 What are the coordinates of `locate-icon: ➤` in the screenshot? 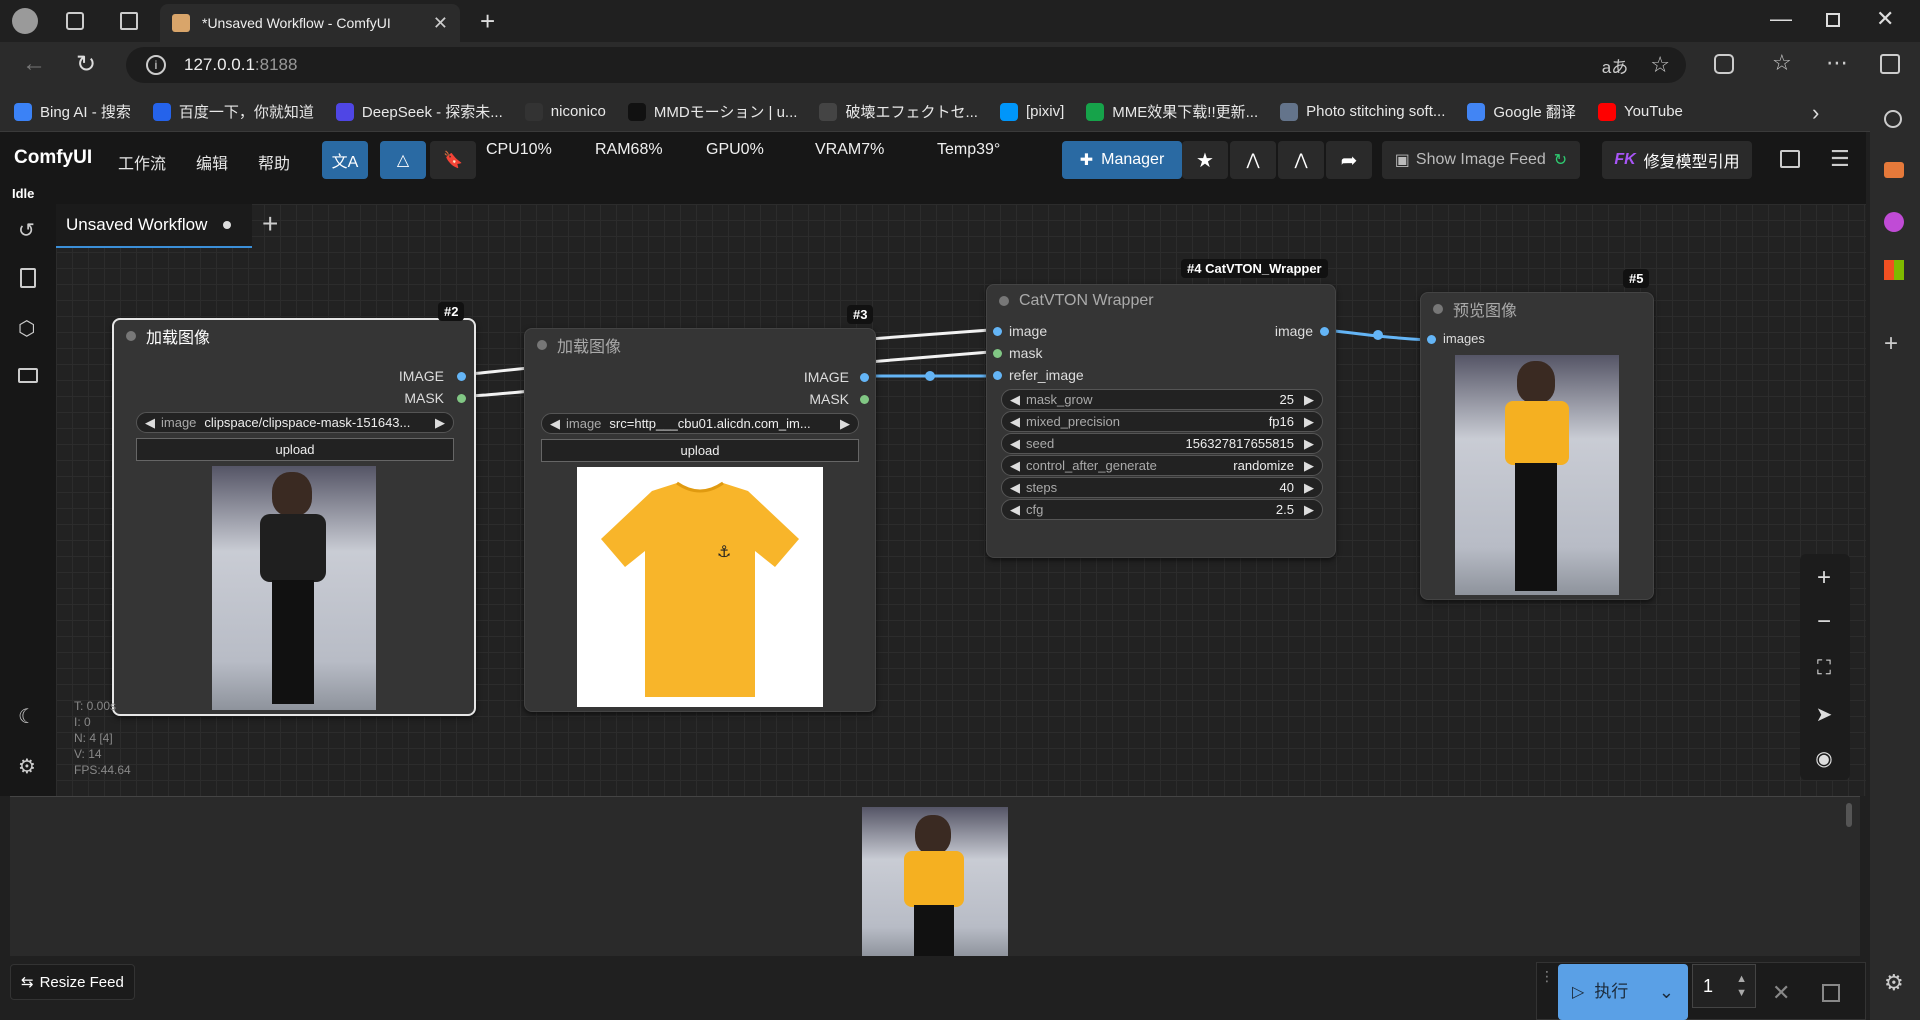 It's located at (1824, 714).